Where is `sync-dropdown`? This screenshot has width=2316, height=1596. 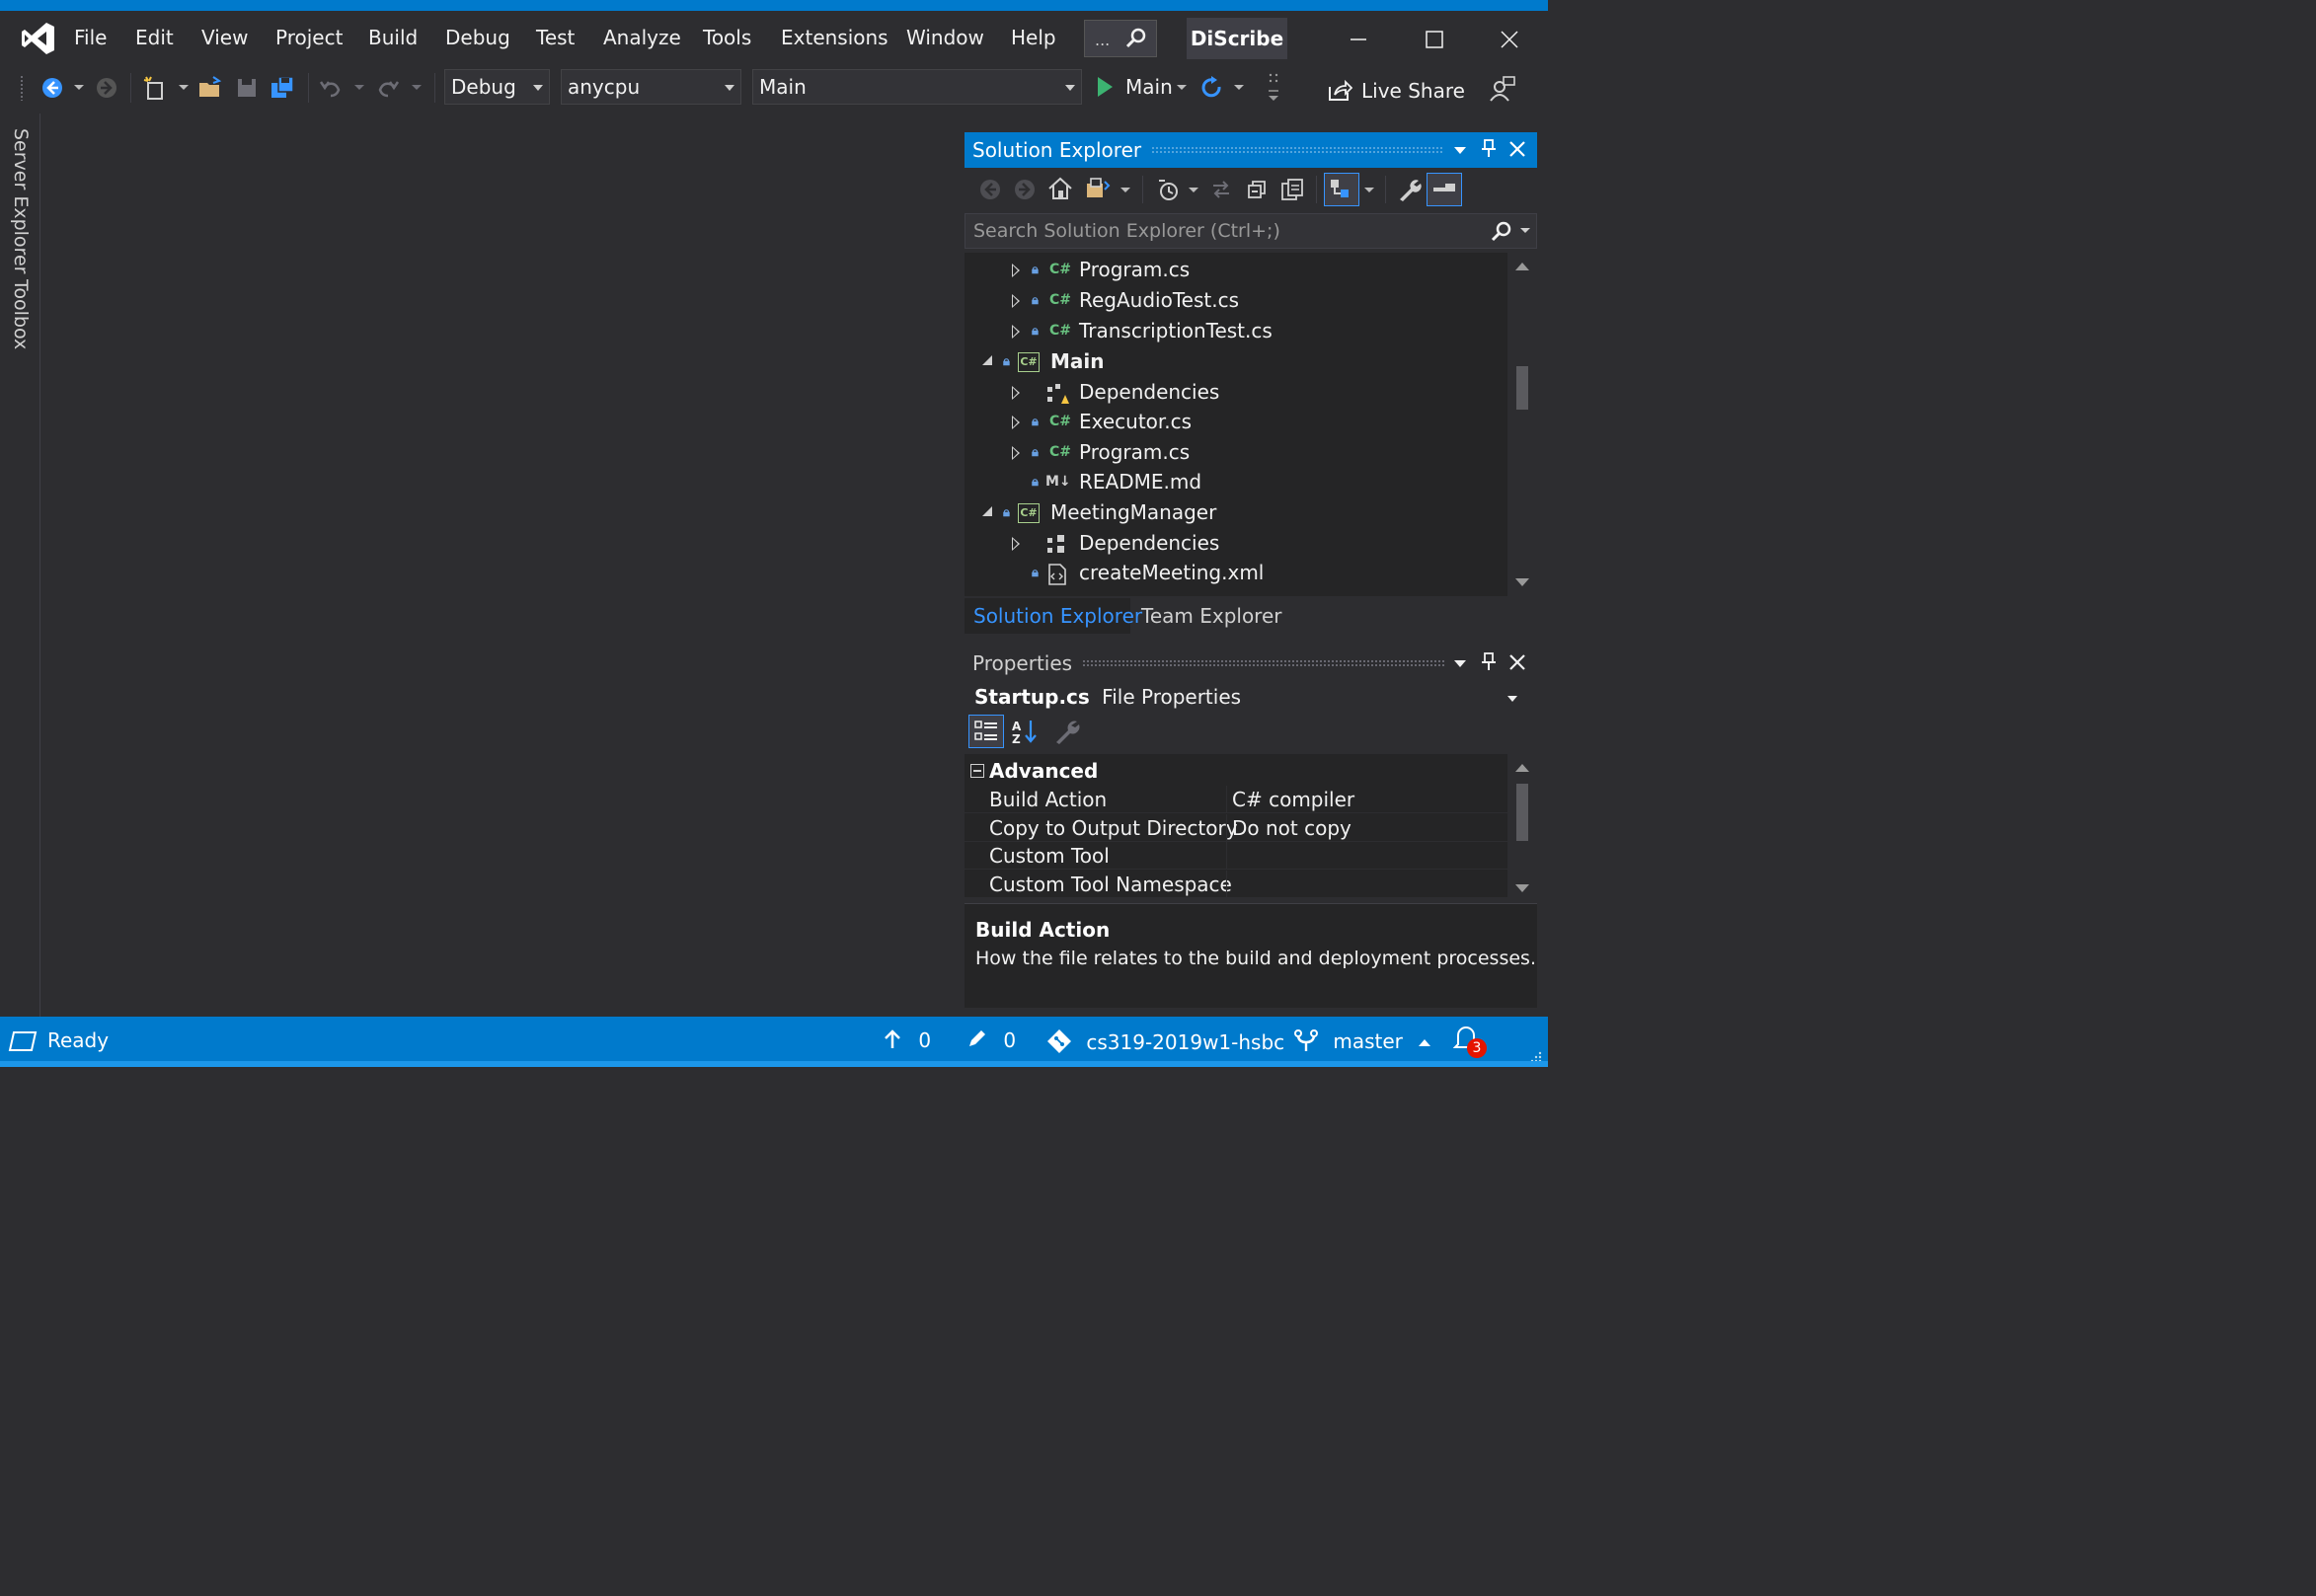 sync-dropdown is located at coordinates (1369, 190).